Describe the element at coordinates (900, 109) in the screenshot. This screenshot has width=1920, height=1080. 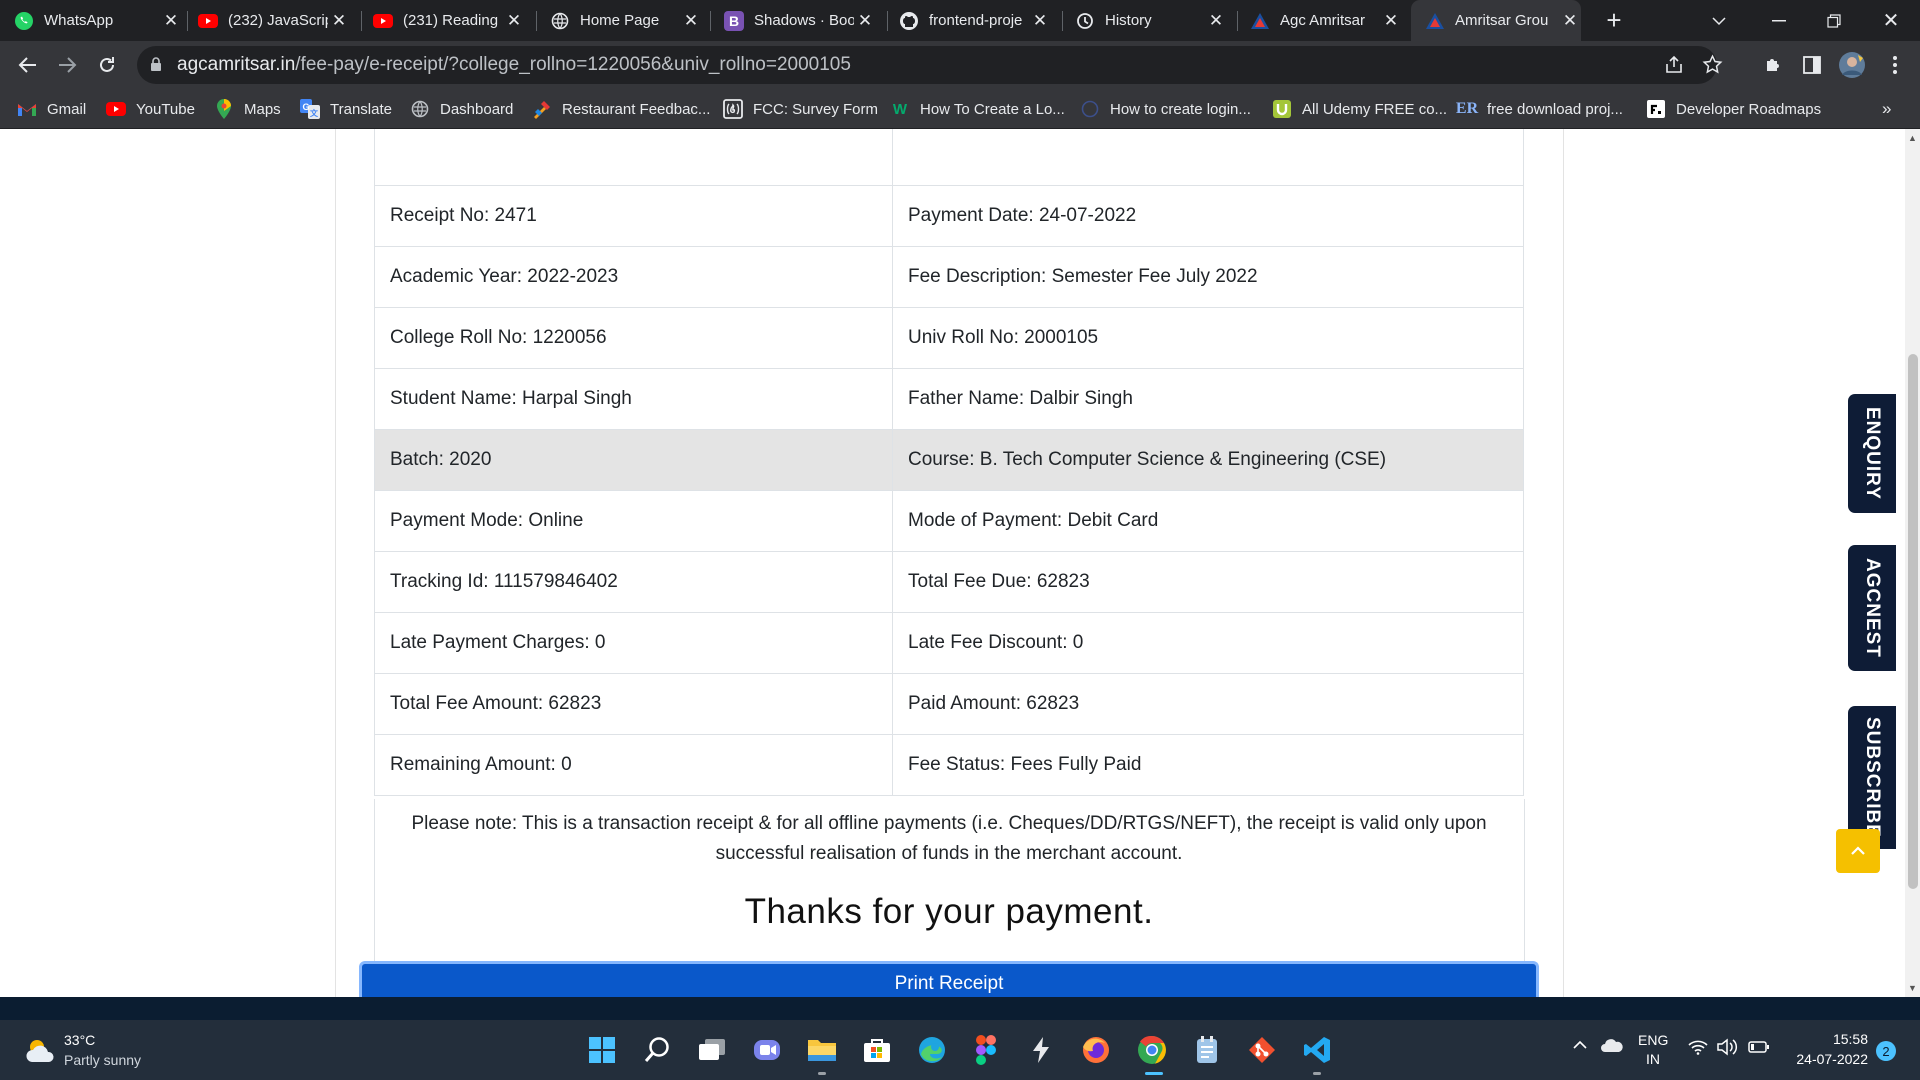
I see `w3-icon: W` at that location.